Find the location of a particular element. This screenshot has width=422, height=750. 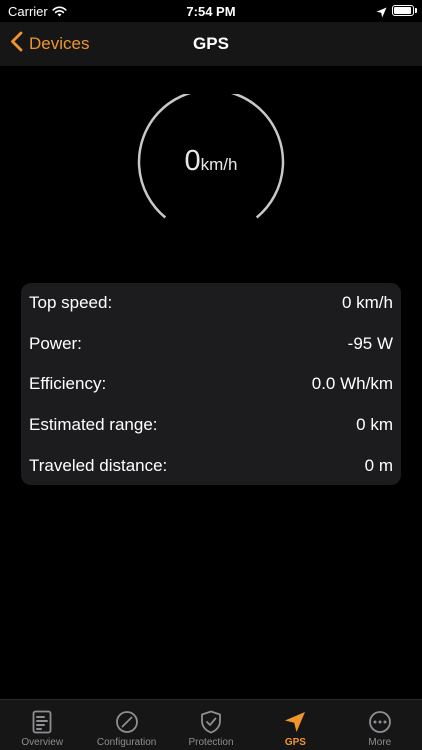

tab-overview: Overview is located at coordinates (42, 725).